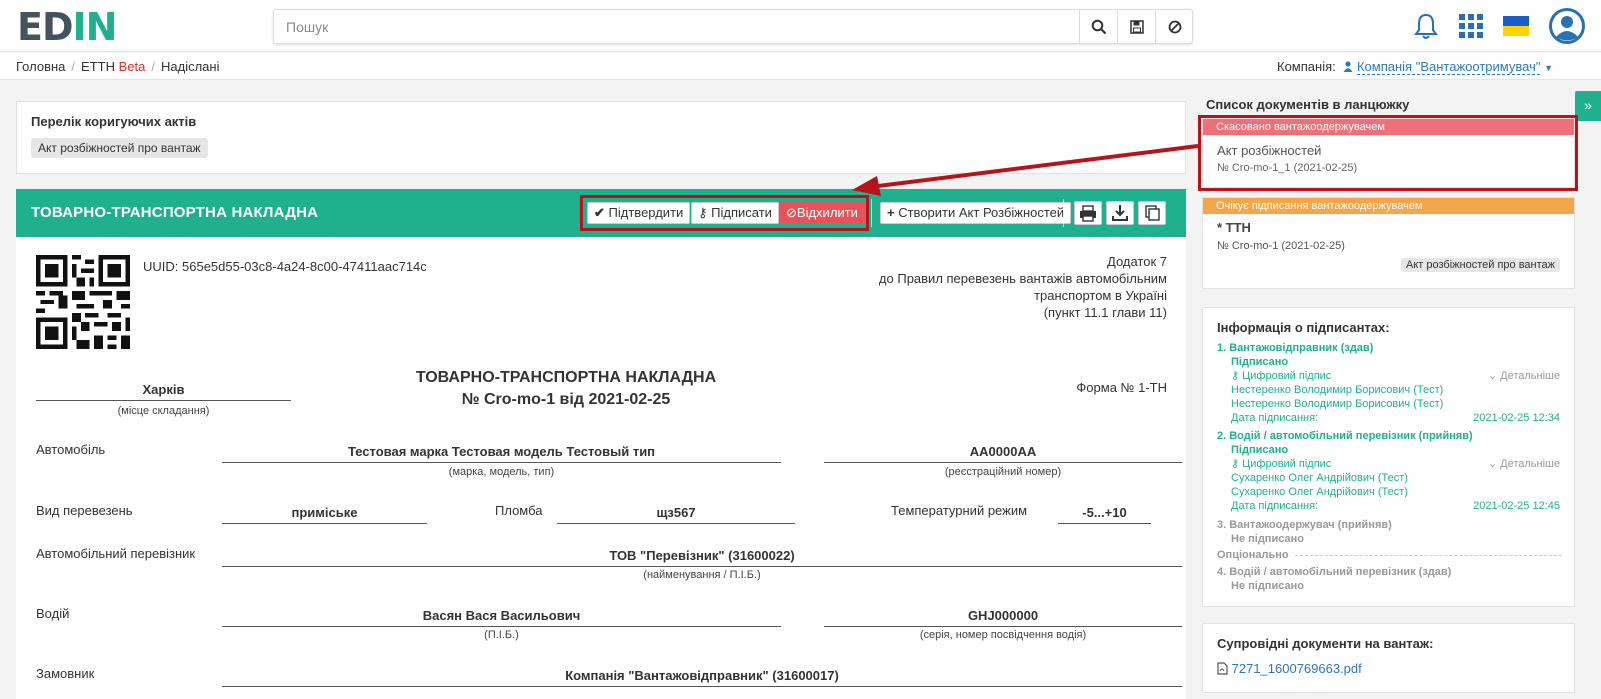 This screenshot has width=1601, height=699. I want to click on signer-2-name: Сухаренко Олег Андрійович (Тест), so click(1319, 478).